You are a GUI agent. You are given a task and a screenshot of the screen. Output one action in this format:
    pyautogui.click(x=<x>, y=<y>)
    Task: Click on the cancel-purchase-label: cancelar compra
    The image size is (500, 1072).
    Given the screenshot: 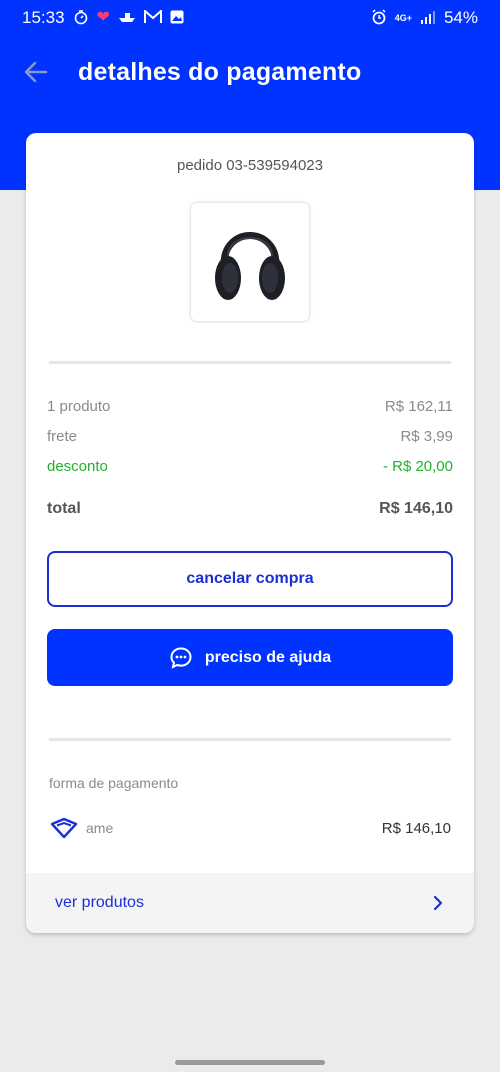 What is the action you would take?
    pyautogui.click(x=250, y=578)
    